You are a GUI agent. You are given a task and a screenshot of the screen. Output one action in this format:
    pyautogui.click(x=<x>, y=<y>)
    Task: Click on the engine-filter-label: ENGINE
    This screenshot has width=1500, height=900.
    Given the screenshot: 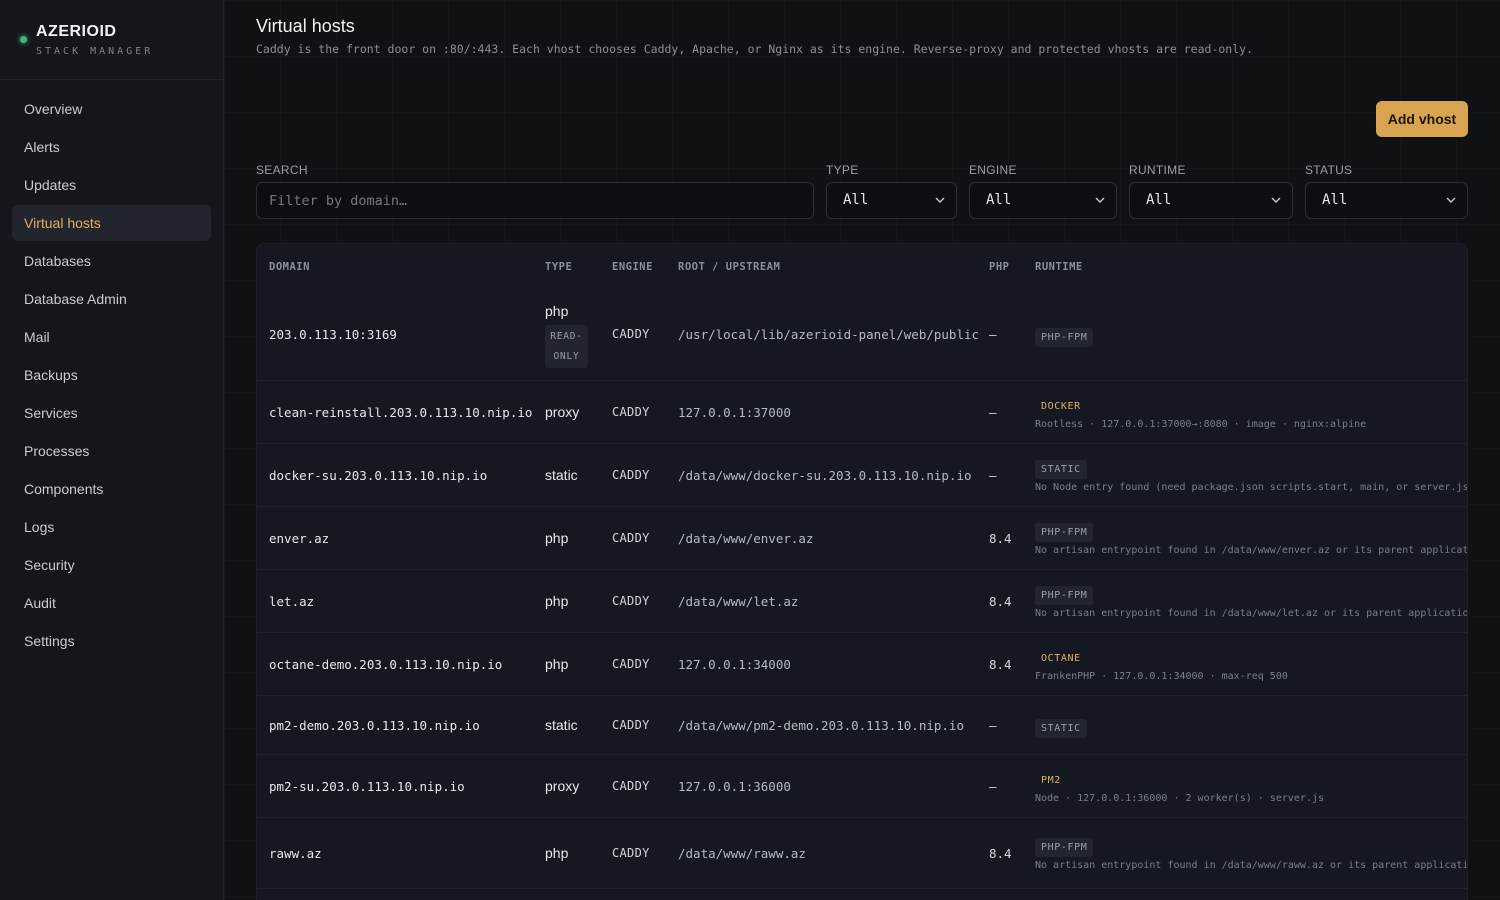 What is the action you would take?
    pyautogui.click(x=993, y=170)
    